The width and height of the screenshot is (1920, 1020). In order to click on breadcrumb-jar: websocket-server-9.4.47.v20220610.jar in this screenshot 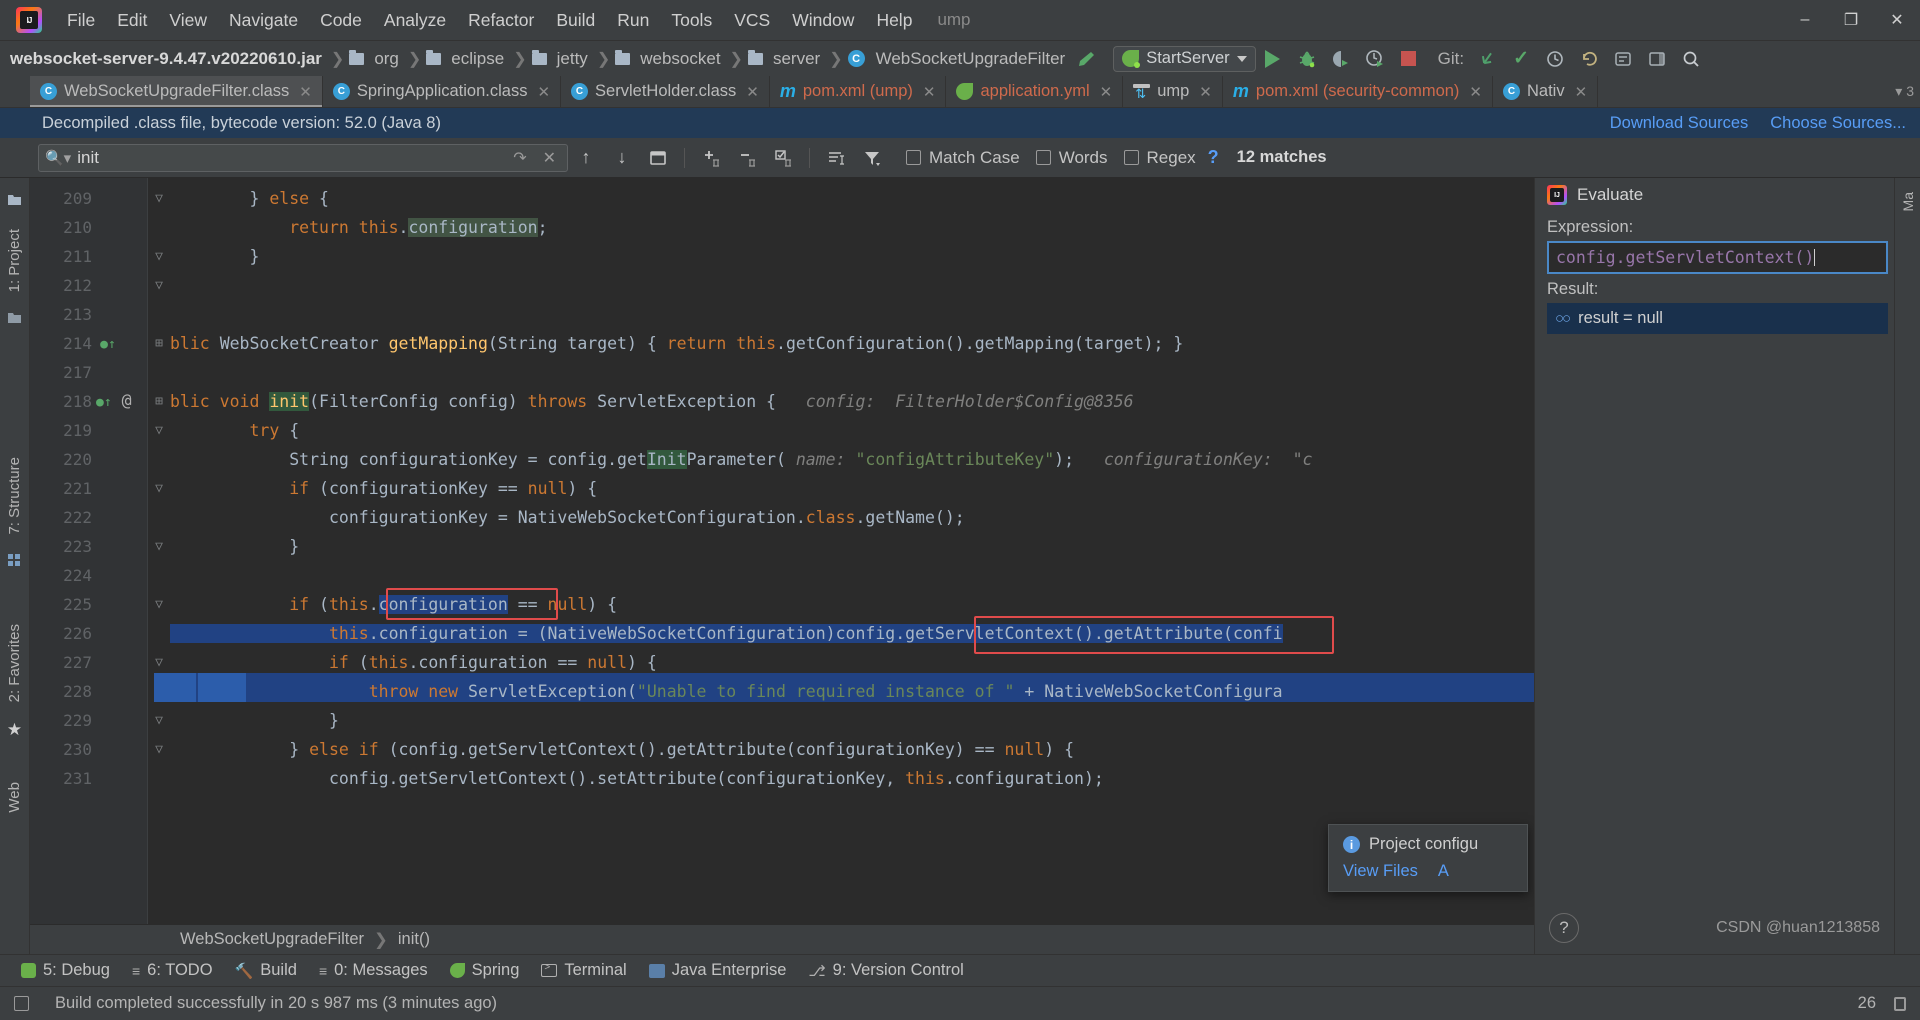, I will do `click(166, 59)`.